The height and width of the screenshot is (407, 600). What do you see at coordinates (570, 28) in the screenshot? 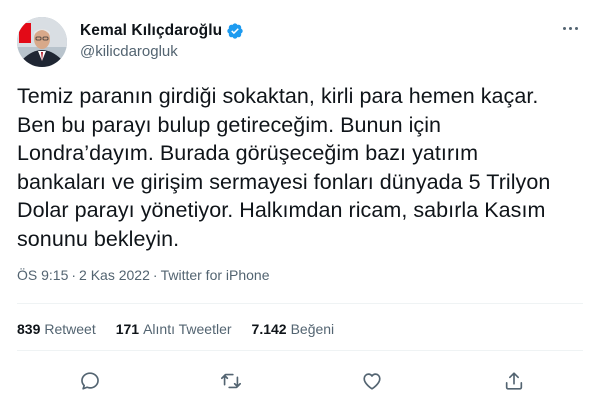
I see `more-options-icon` at bounding box center [570, 28].